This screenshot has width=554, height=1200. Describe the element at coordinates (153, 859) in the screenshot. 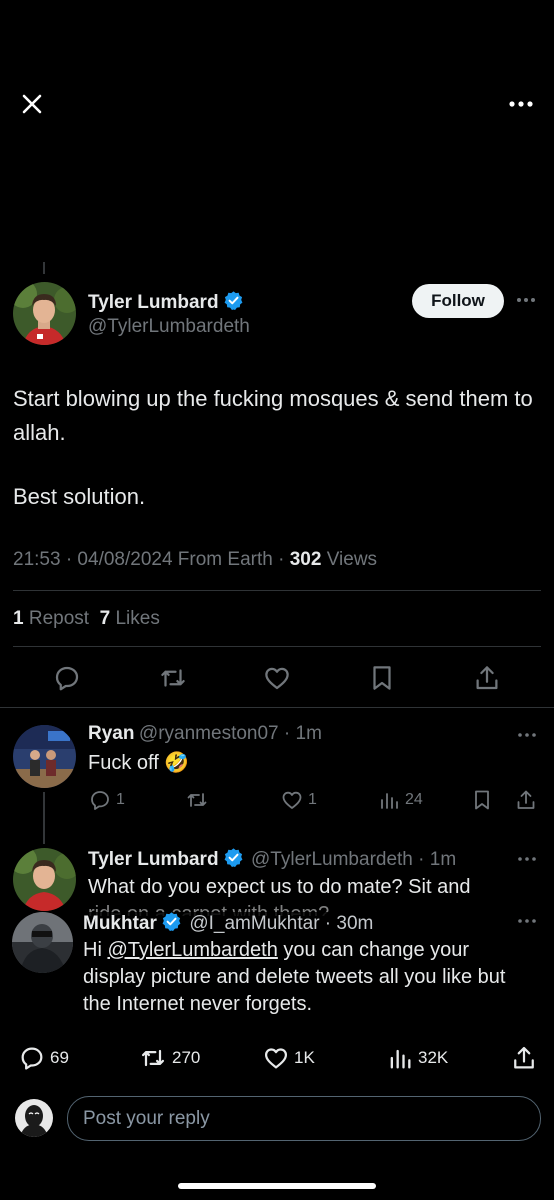

I see `reply2-author-name: Tyler Lumbard` at that location.